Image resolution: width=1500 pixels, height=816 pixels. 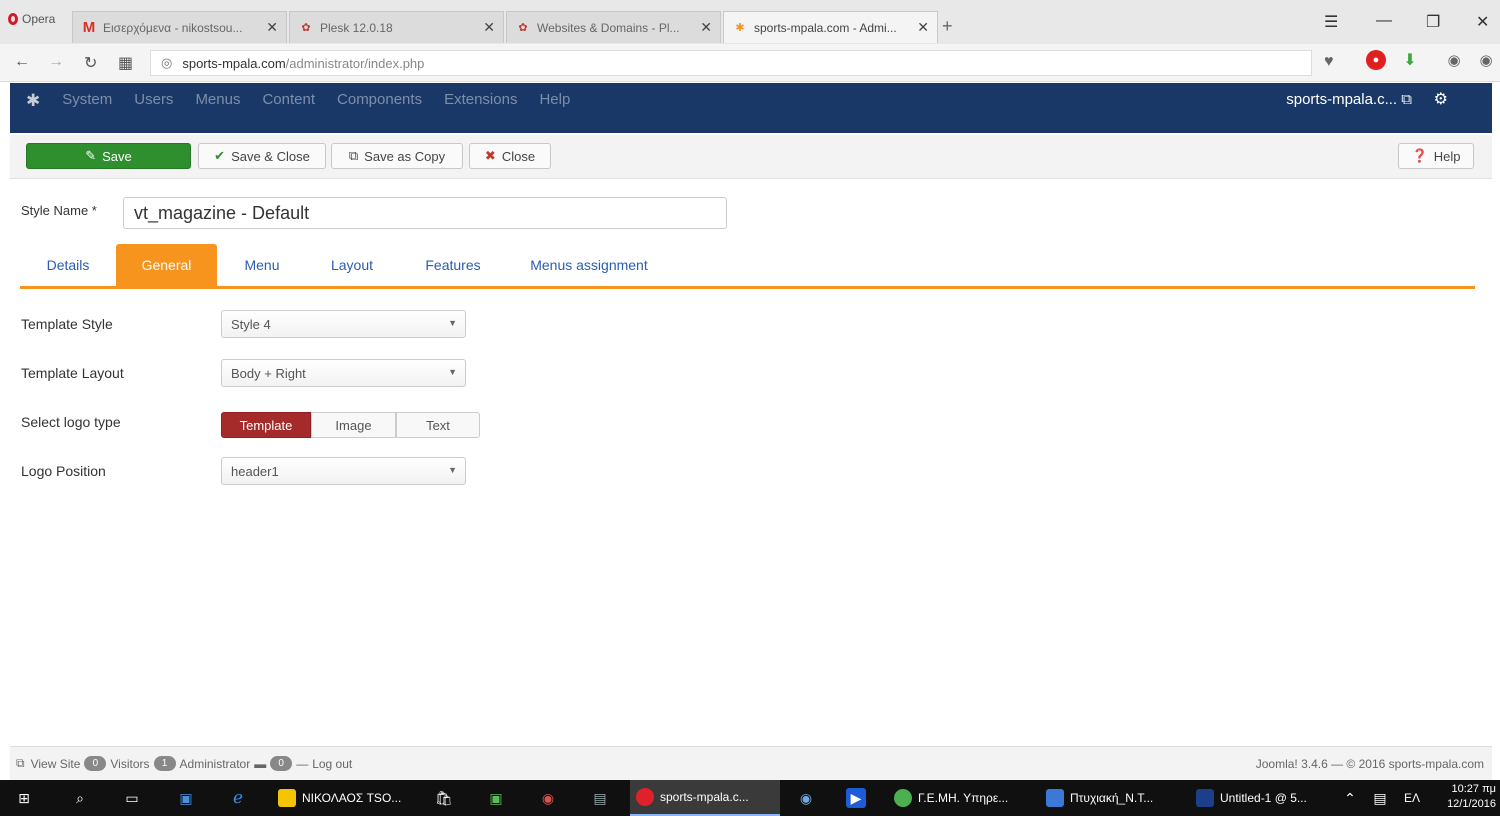 I want to click on logo-type-text: Text, so click(x=438, y=425).